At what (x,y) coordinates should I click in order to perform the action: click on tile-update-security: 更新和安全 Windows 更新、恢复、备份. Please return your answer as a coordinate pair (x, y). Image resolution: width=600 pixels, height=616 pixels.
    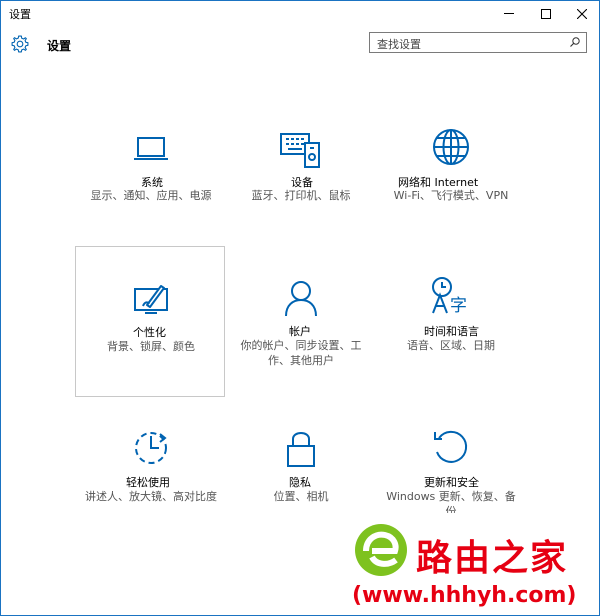
    Looking at the image, I should click on (451, 471).